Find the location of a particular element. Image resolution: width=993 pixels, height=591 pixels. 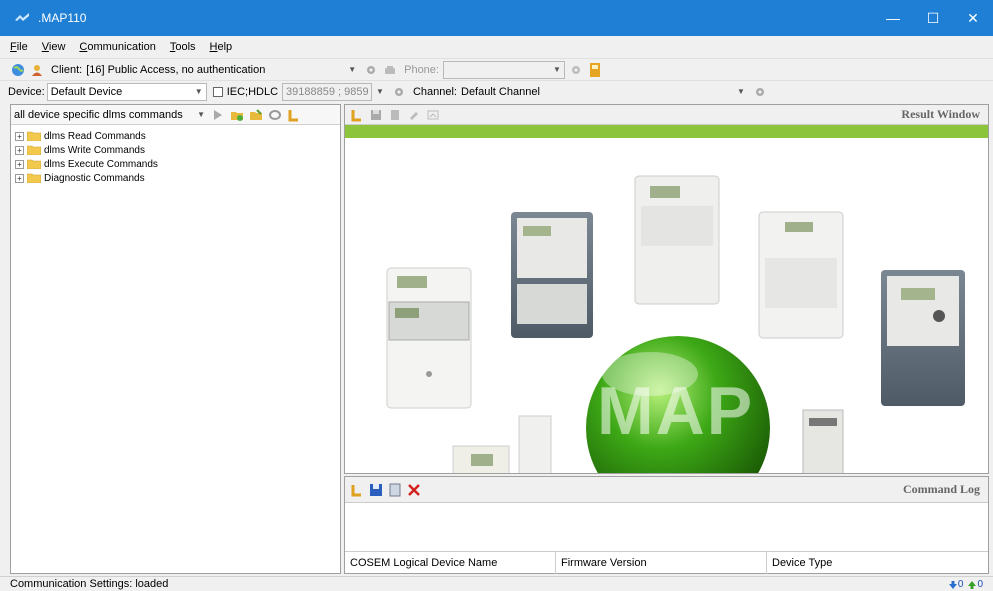

maximize-button: ☐ is located at coordinates (933, 18).